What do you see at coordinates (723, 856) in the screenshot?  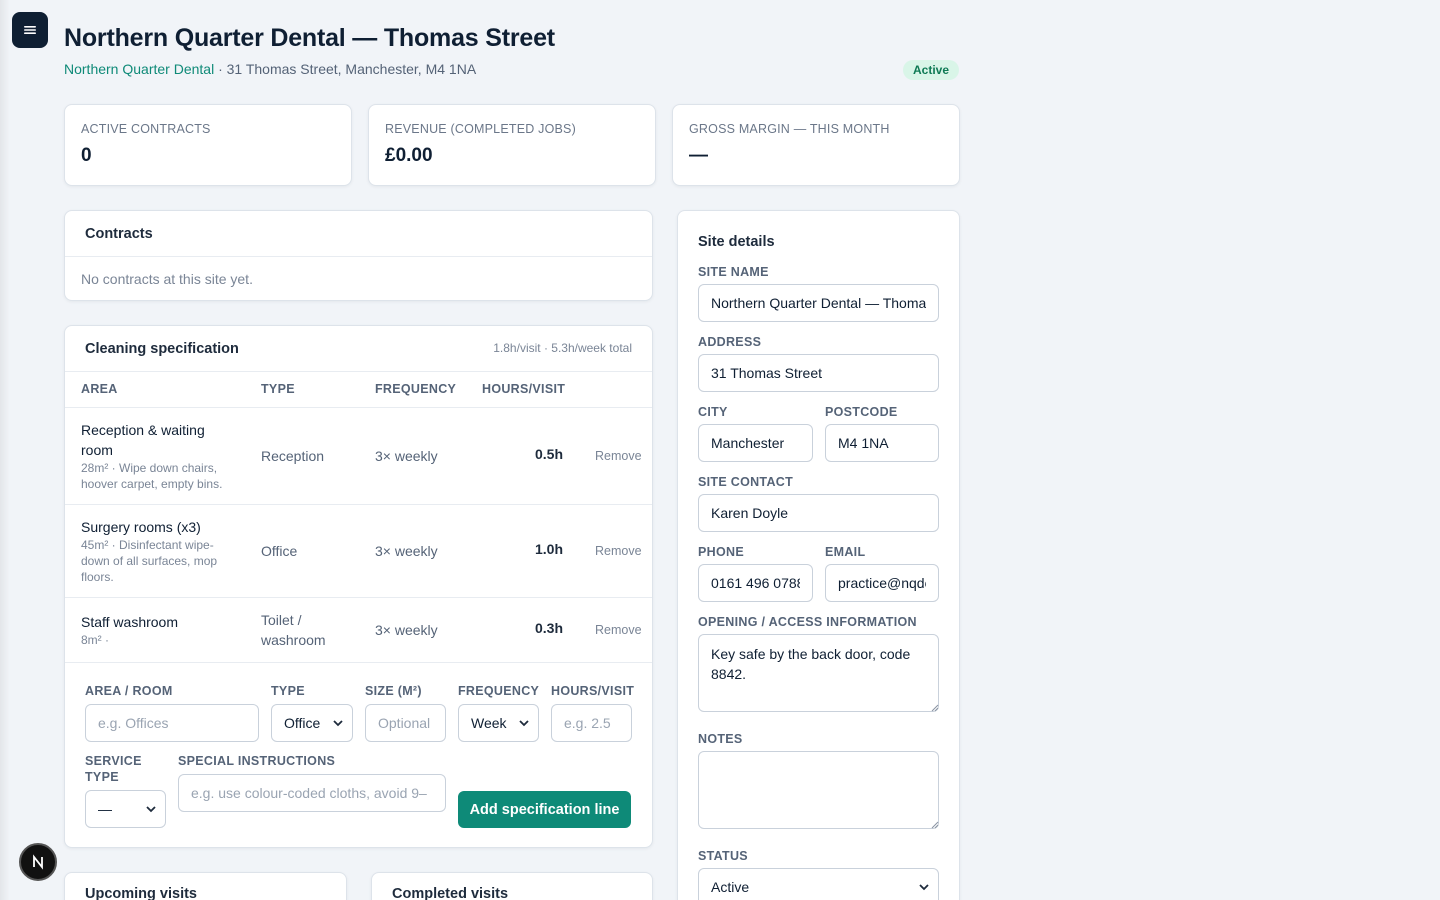 I see `status-label: STATUS` at bounding box center [723, 856].